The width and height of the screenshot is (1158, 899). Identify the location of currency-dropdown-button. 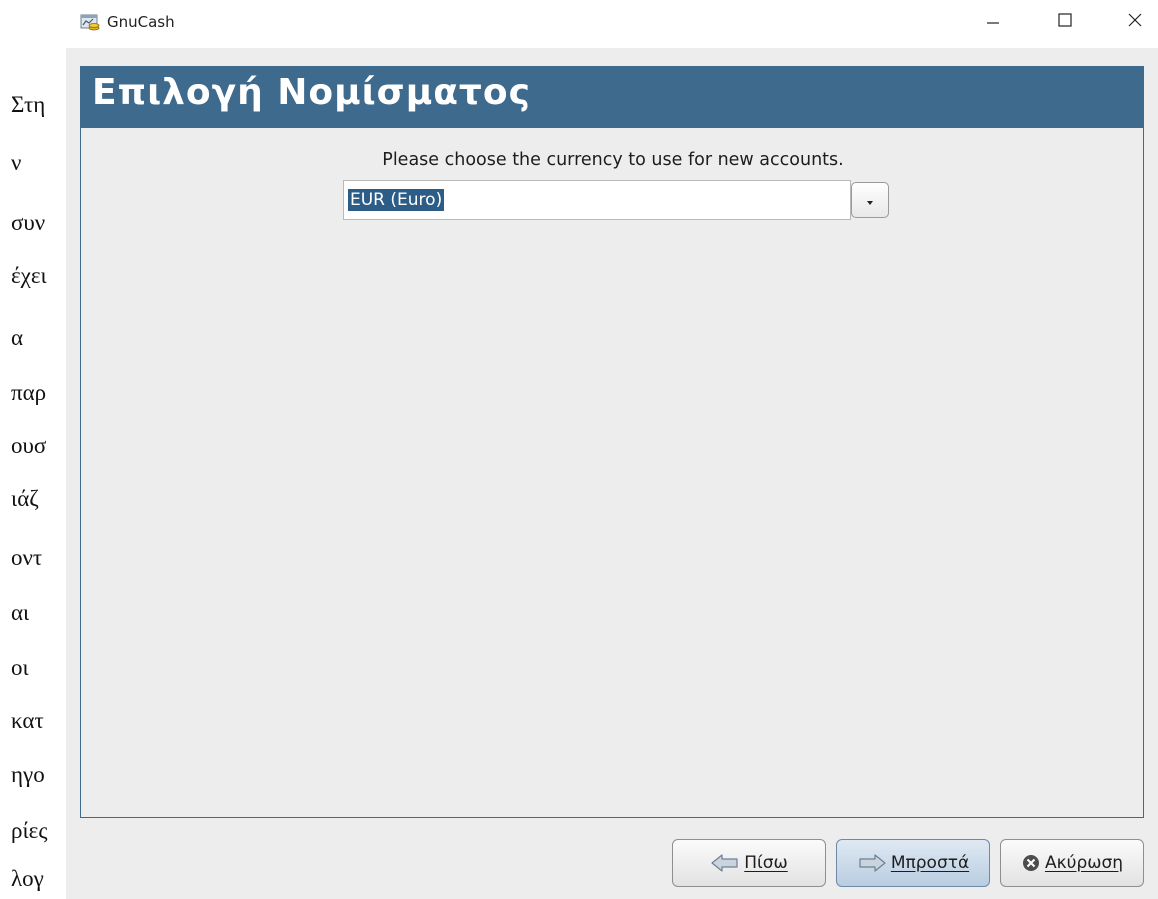
(870, 200).